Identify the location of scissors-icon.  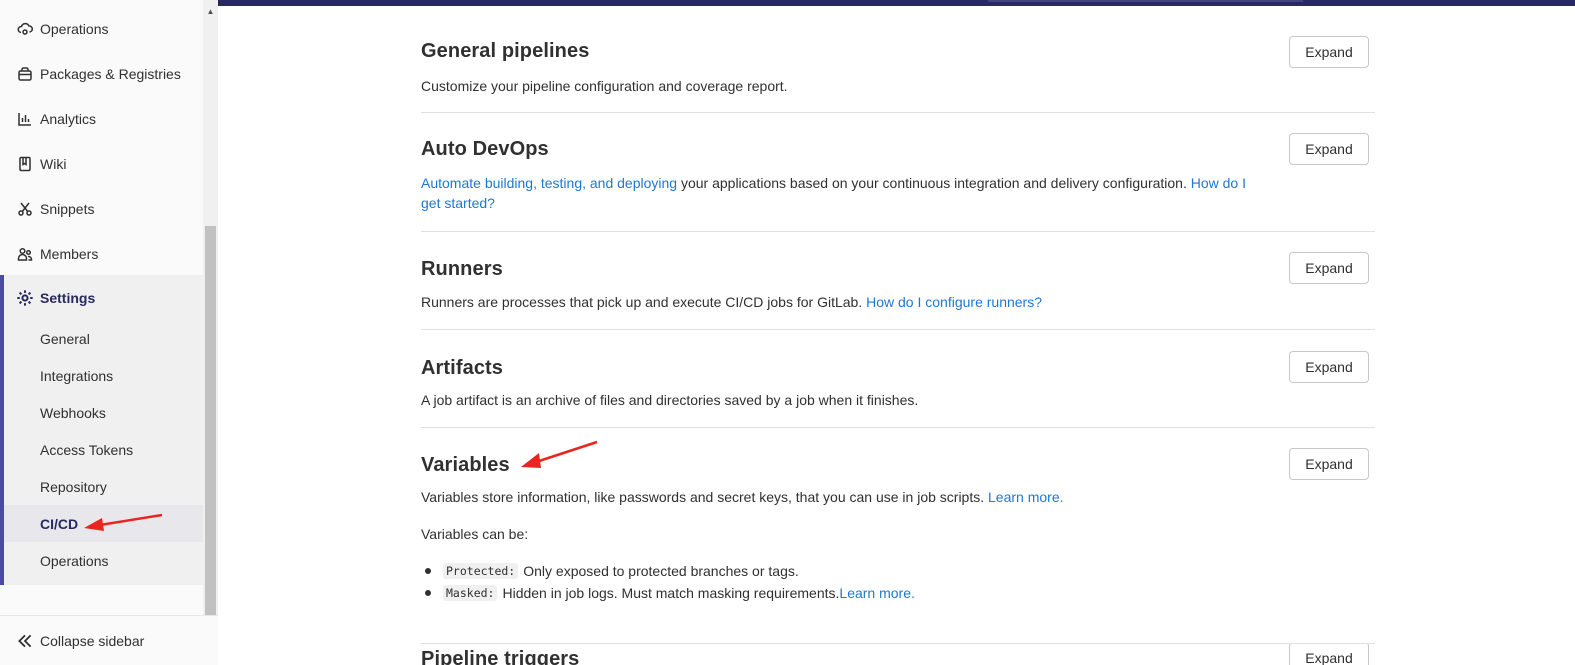
(25, 209).